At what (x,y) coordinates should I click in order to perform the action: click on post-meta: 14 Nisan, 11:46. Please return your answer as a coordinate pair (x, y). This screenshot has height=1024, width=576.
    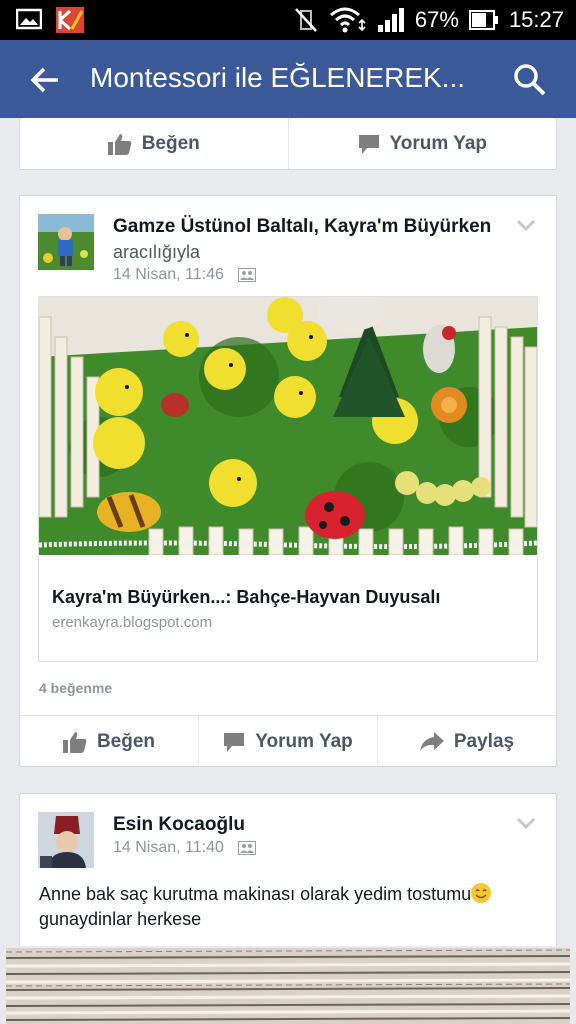
    Looking at the image, I should click on (184, 275).